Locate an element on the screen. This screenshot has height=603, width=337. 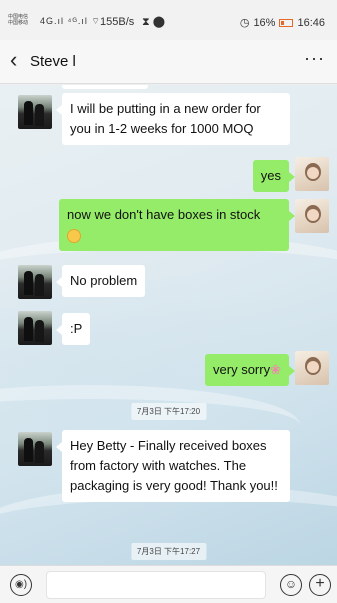
input-bar: ◉) ☺ + is located at coordinates (168, 584).